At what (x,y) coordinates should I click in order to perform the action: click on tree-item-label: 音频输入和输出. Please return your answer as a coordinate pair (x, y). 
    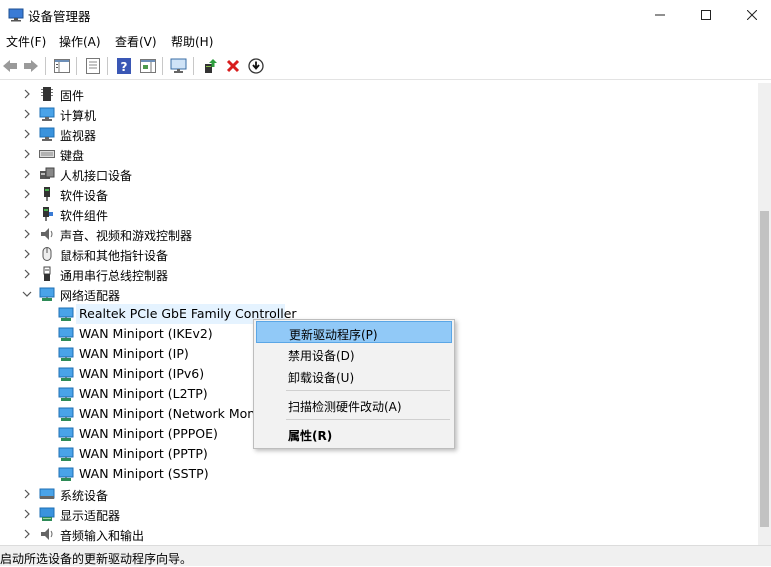
    Looking at the image, I should click on (102, 536).